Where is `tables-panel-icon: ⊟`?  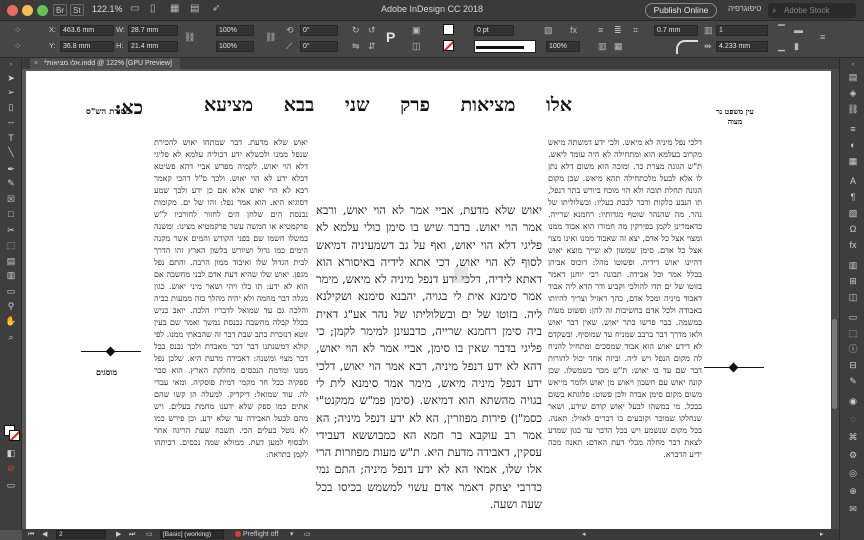
tables-panel-icon: ⊟ is located at coordinates (853, 365).